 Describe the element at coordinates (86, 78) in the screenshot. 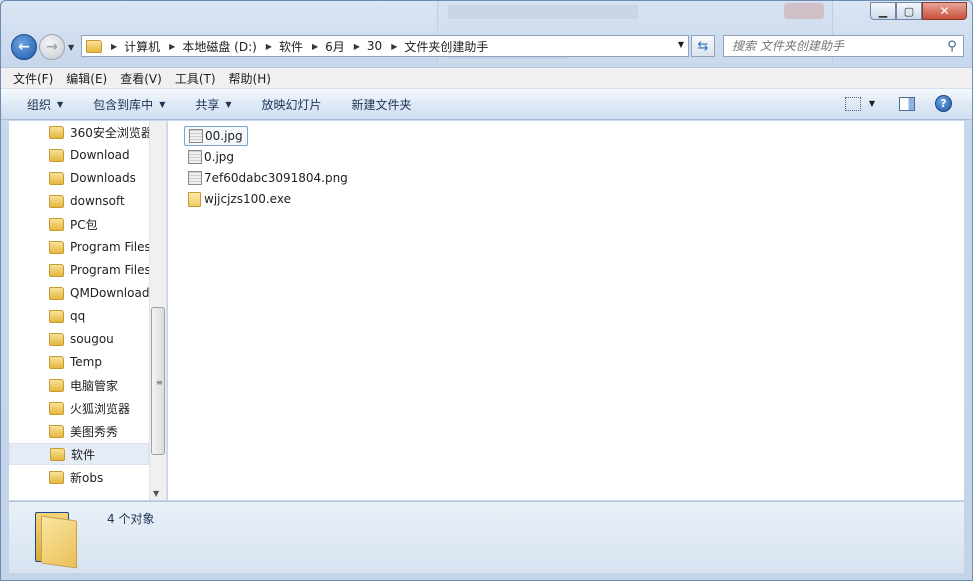

I see `menu-item: 编辑(E)` at that location.